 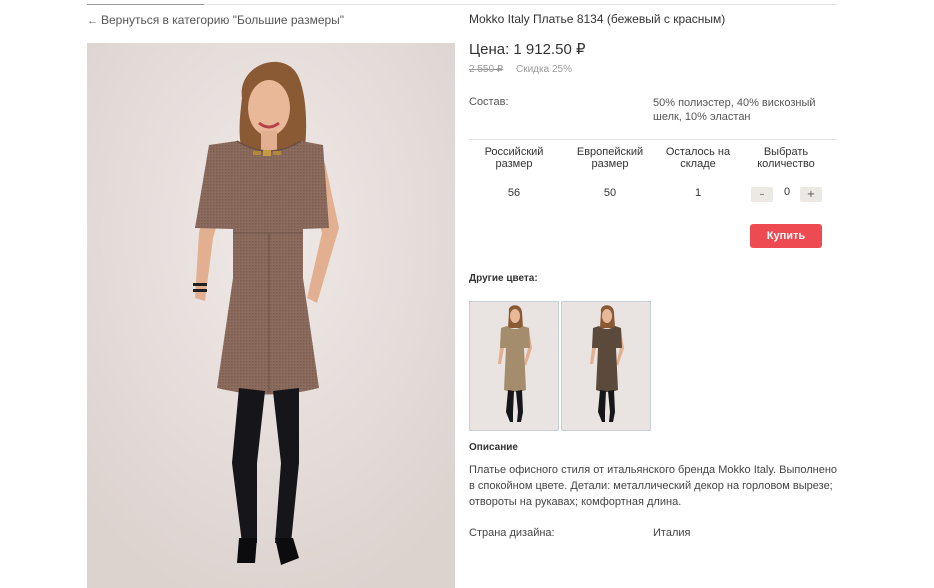 What do you see at coordinates (653, 139) in the screenshot?
I see `size-table-divider` at bounding box center [653, 139].